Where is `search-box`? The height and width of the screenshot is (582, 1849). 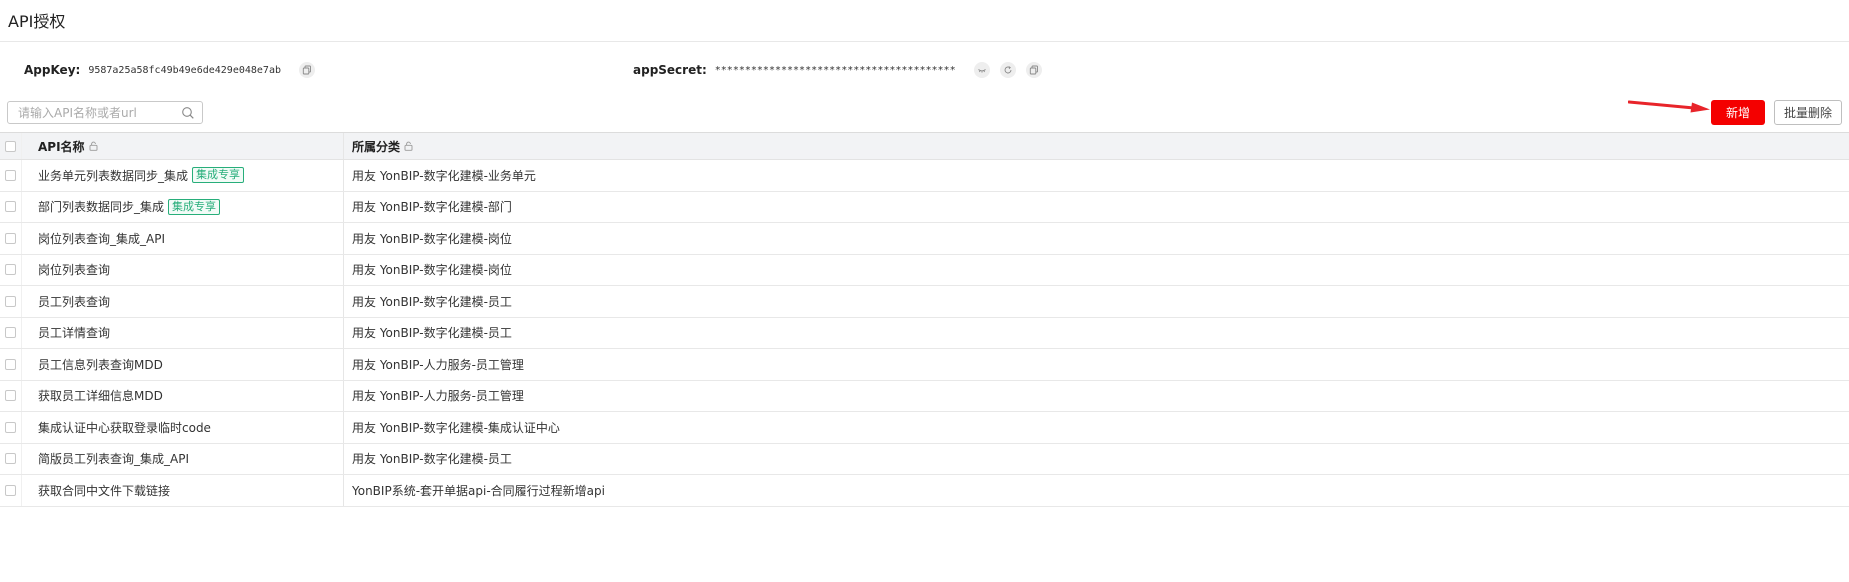 search-box is located at coordinates (105, 112).